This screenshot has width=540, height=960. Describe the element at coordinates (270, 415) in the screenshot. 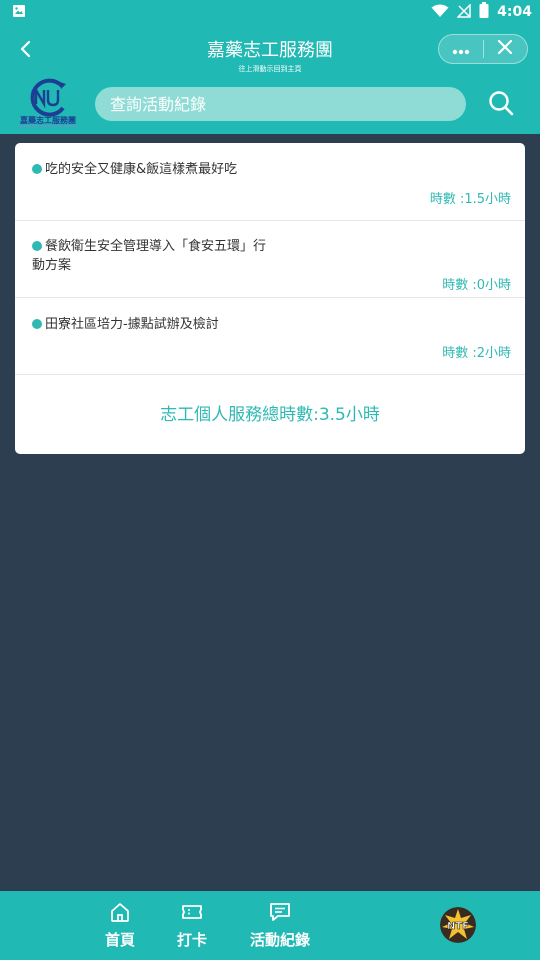

I see `total-hours: 志工個人服務總時數:3.5小時` at that location.